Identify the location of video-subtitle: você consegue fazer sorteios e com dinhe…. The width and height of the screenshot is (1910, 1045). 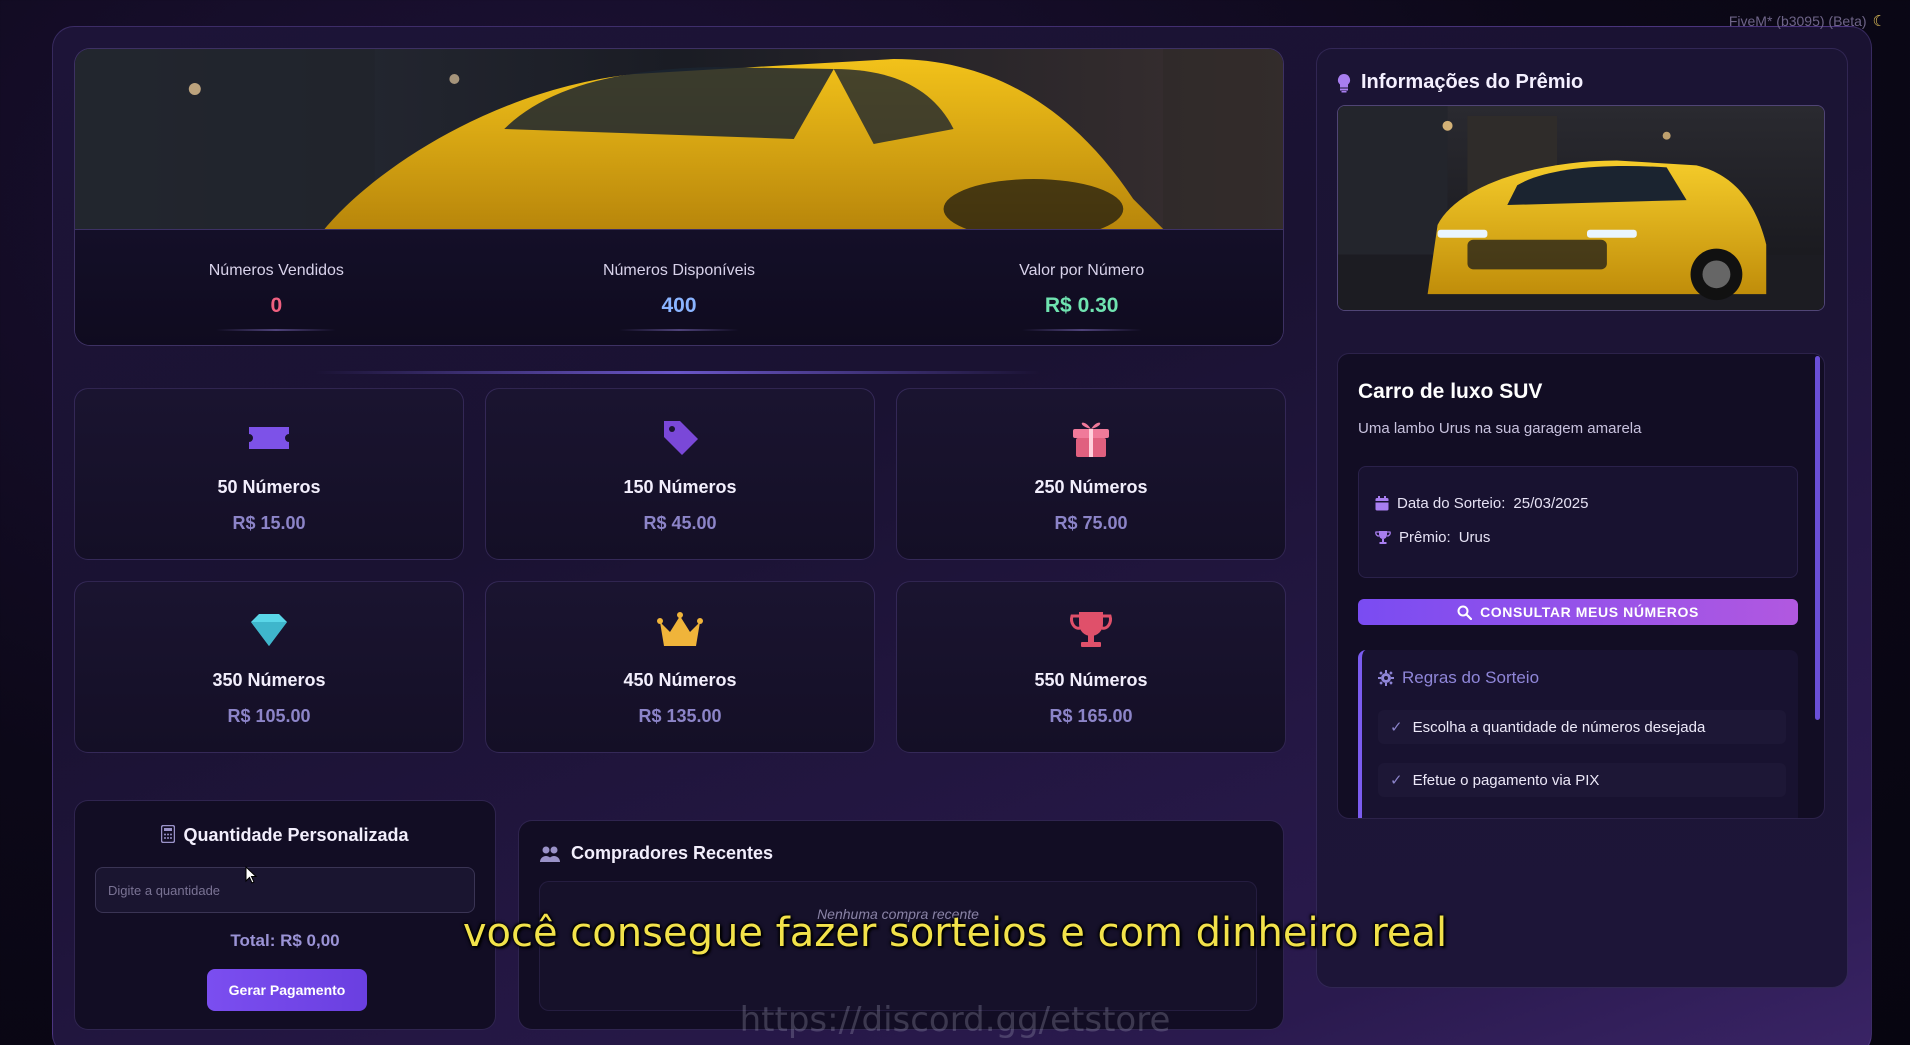
(955, 933).